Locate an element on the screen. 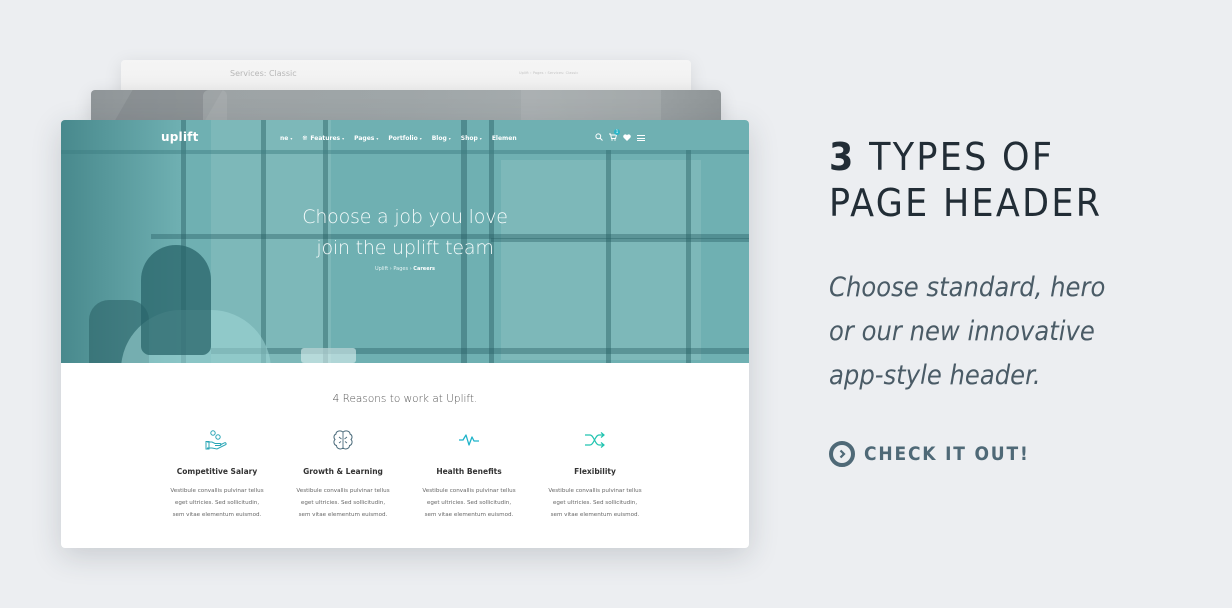 This screenshot has width=1232, height=608. hero-title-line: join the uplift team is located at coordinates (405, 248).